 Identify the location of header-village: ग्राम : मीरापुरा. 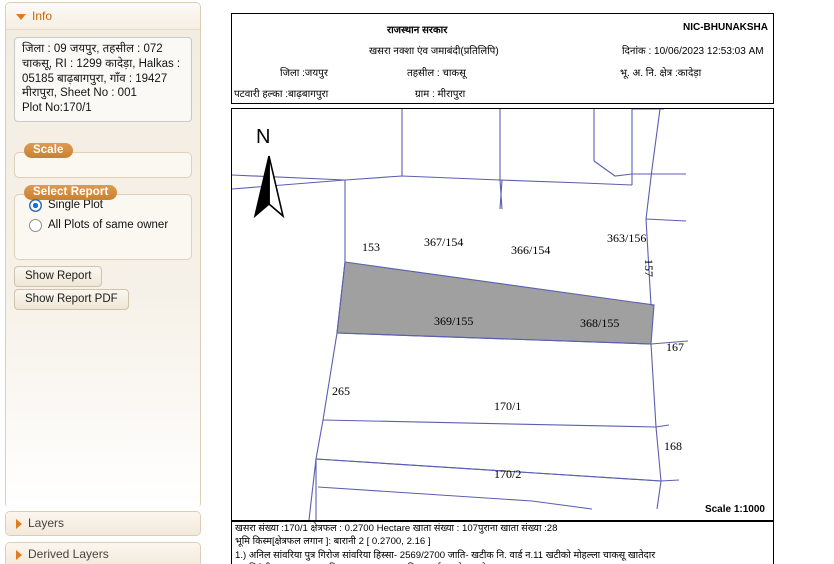
(440, 94).